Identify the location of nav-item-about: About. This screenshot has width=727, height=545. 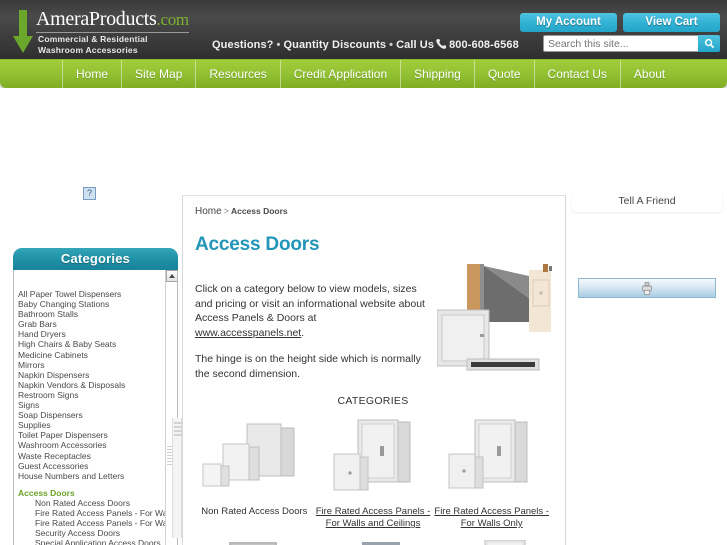
(649, 74).